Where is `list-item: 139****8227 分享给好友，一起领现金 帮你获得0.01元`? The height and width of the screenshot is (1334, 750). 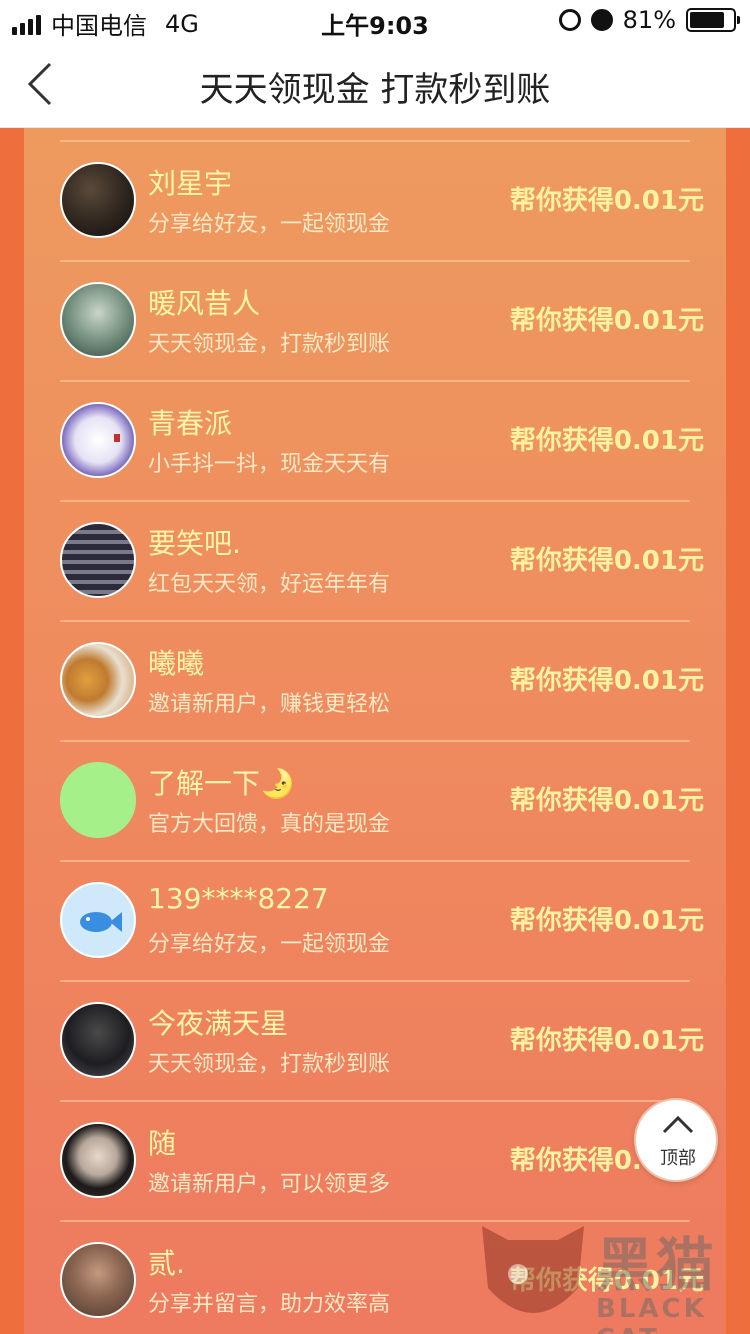 list-item: 139****8227 分享给好友，一起领现金 帮你获得0.01元 is located at coordinates (382, 920).